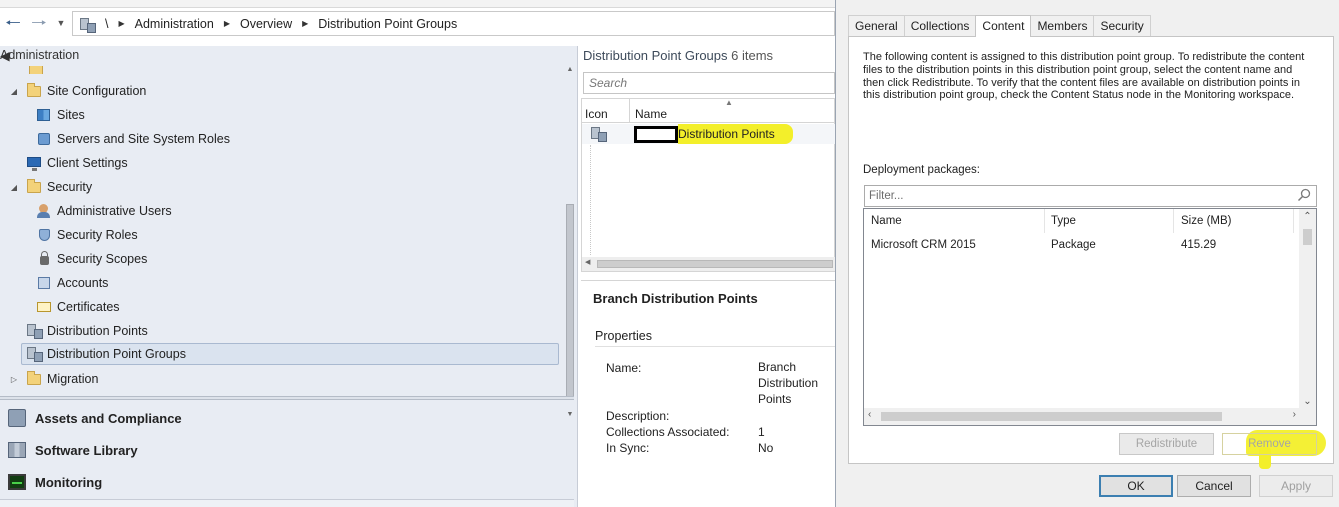 This screenshot has width=1339, height=507. Describe the element at coordinates (570, 69) in the screenshot. I see `scroll-up-icon: ▲` at that location.